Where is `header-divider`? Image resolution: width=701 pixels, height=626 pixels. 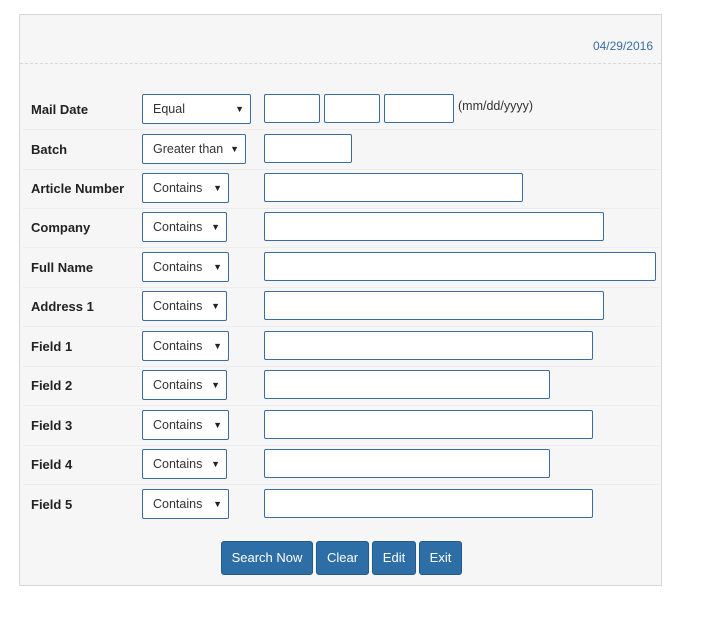
header-divider is located at coordinates (340, 63).